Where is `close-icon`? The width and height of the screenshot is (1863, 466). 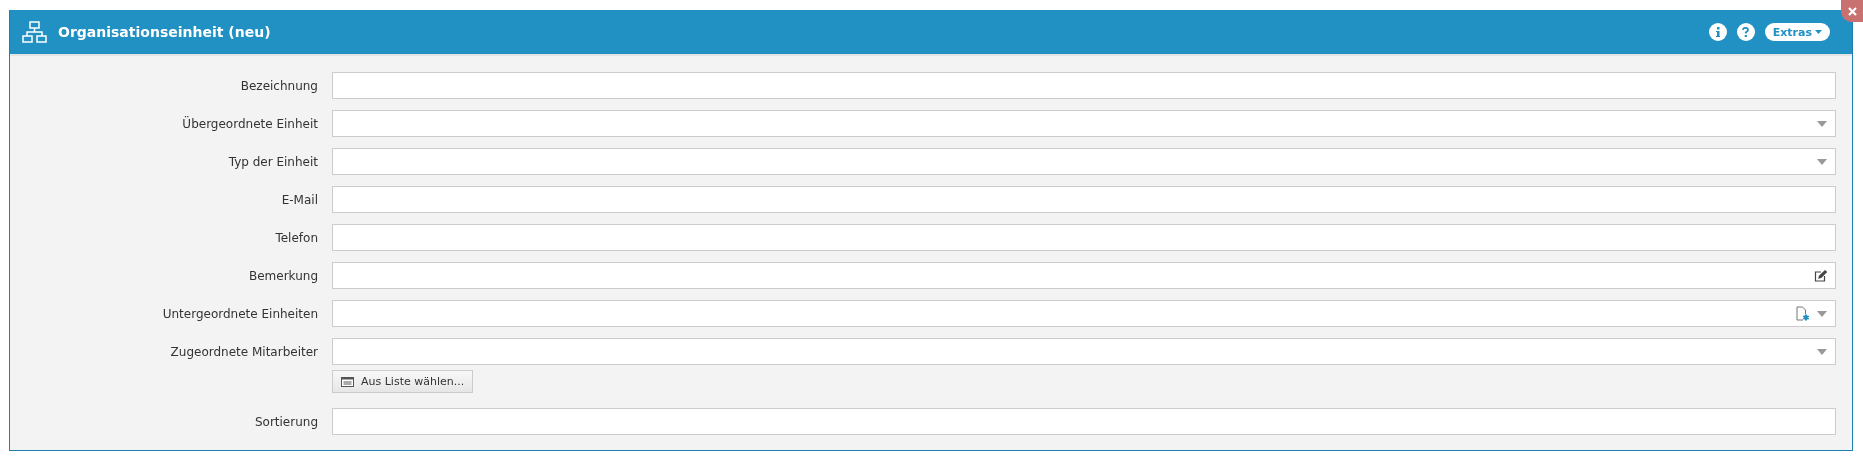
close-icon is located at coordinates (1852, 11).